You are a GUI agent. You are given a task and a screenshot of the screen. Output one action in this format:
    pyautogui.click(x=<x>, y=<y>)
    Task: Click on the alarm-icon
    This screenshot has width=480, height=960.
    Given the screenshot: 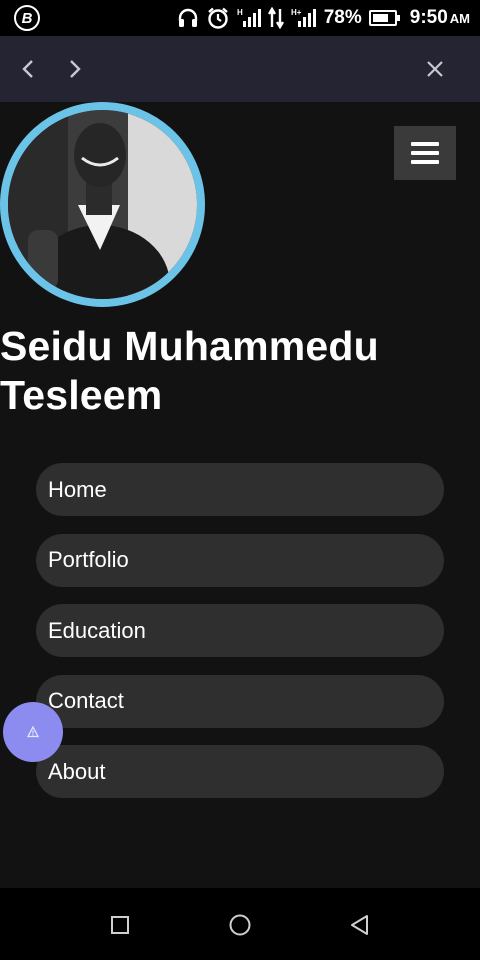 What is the action you would take?
    pyautogui.click(x=218, y=18)
    